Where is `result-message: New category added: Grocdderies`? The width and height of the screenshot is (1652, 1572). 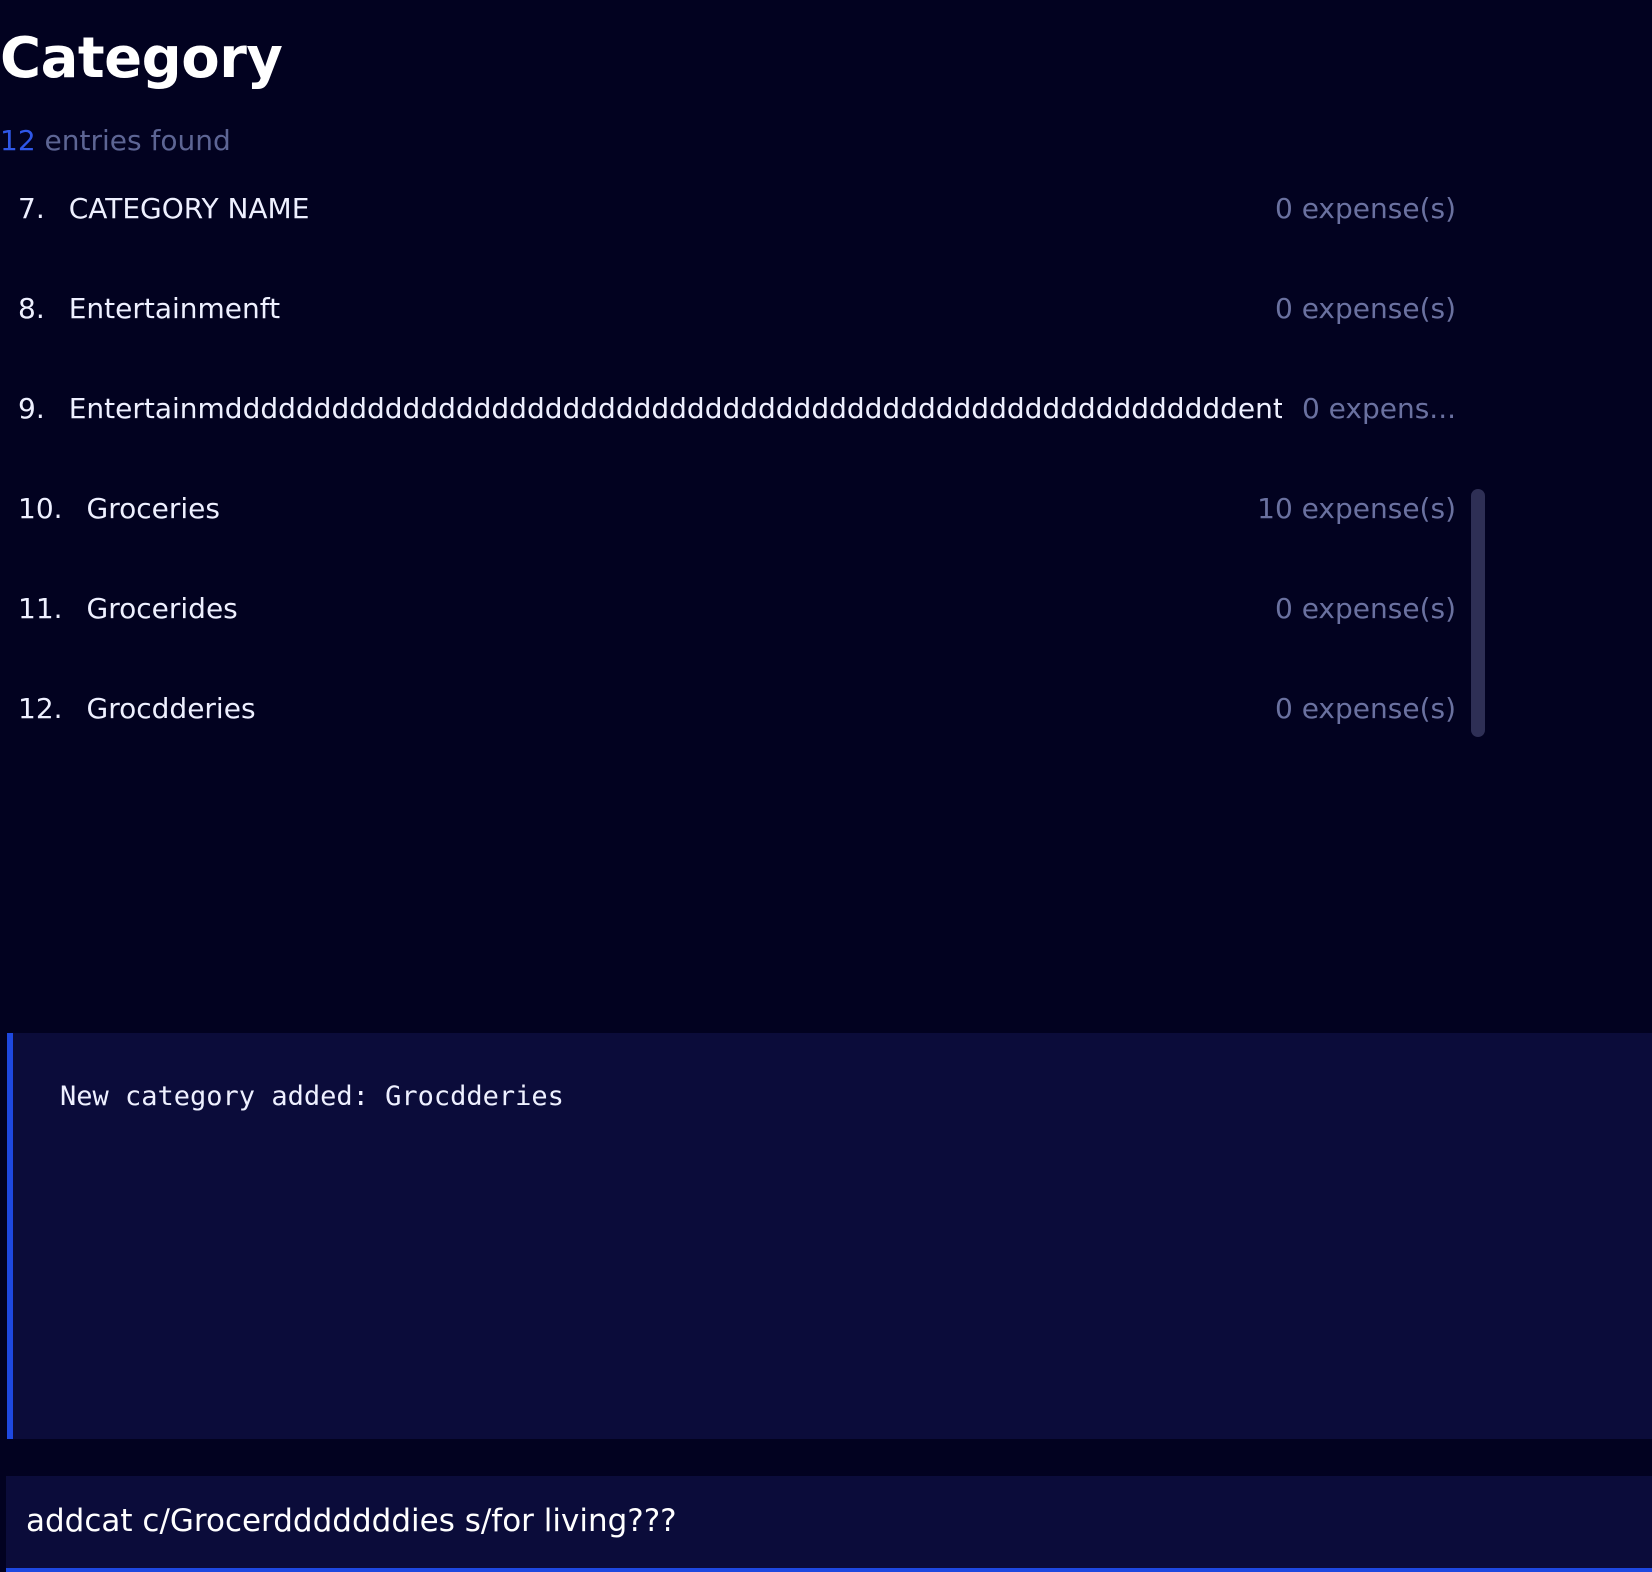 result-message: New category added: Grocdderies is located at coordinates (312, 1096).